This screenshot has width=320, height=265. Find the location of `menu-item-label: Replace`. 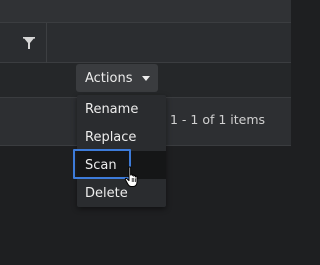

menu-item-label: Replace is located at coordinates (111, 137).